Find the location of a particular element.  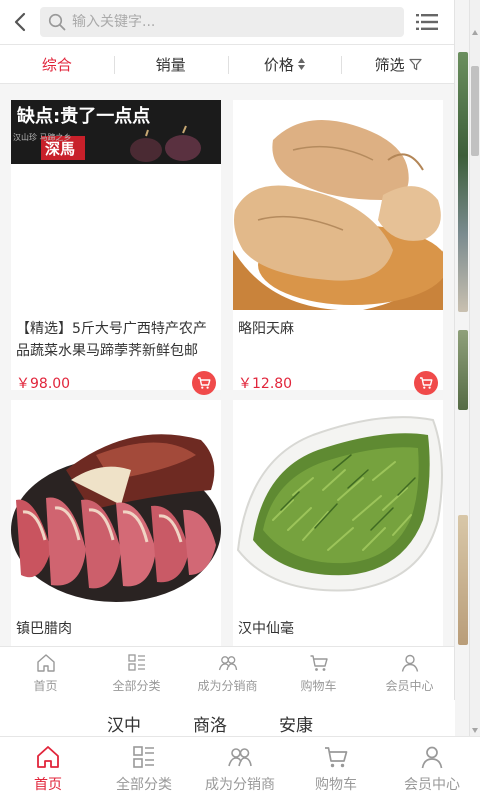

sort-tab-label: 销量 is located at coordinates (170, 64).